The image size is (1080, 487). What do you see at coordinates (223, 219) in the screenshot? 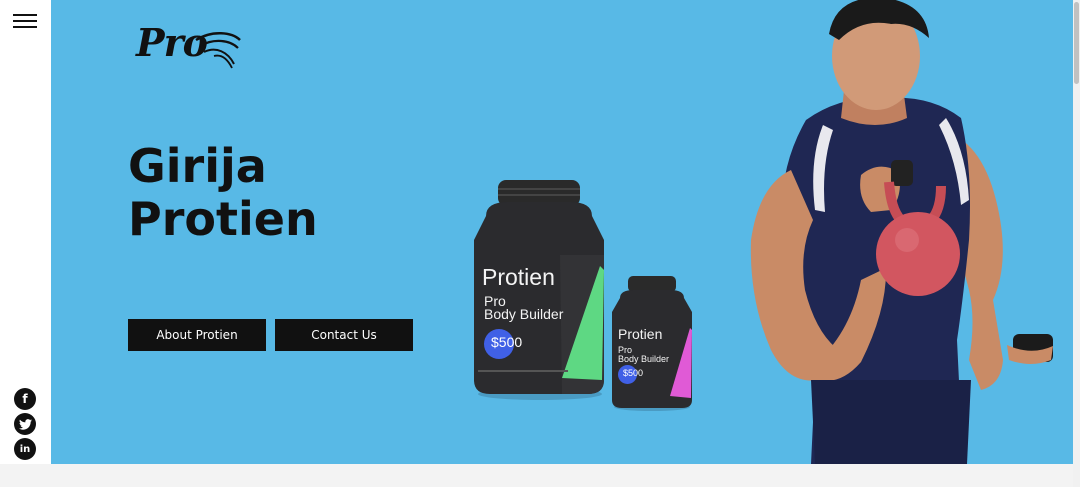
I see `hero-title-line2: Protien` at bounding box center [223, 219].